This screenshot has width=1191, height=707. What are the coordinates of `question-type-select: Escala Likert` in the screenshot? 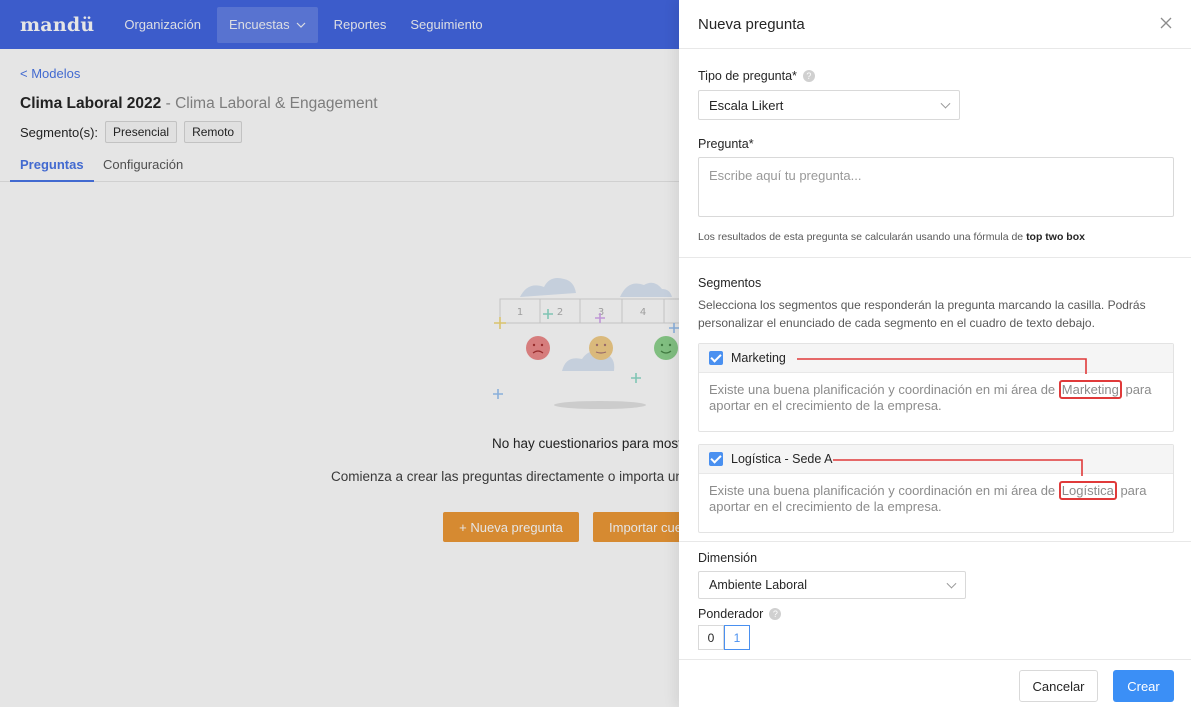 It's located at (829, 105).